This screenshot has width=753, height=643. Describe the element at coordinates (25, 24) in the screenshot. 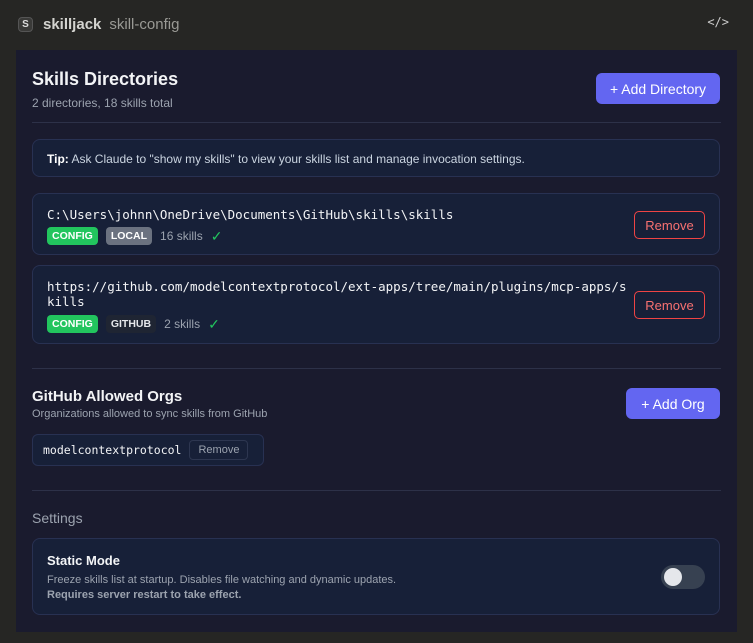

I see `app-logo: S` at that location.